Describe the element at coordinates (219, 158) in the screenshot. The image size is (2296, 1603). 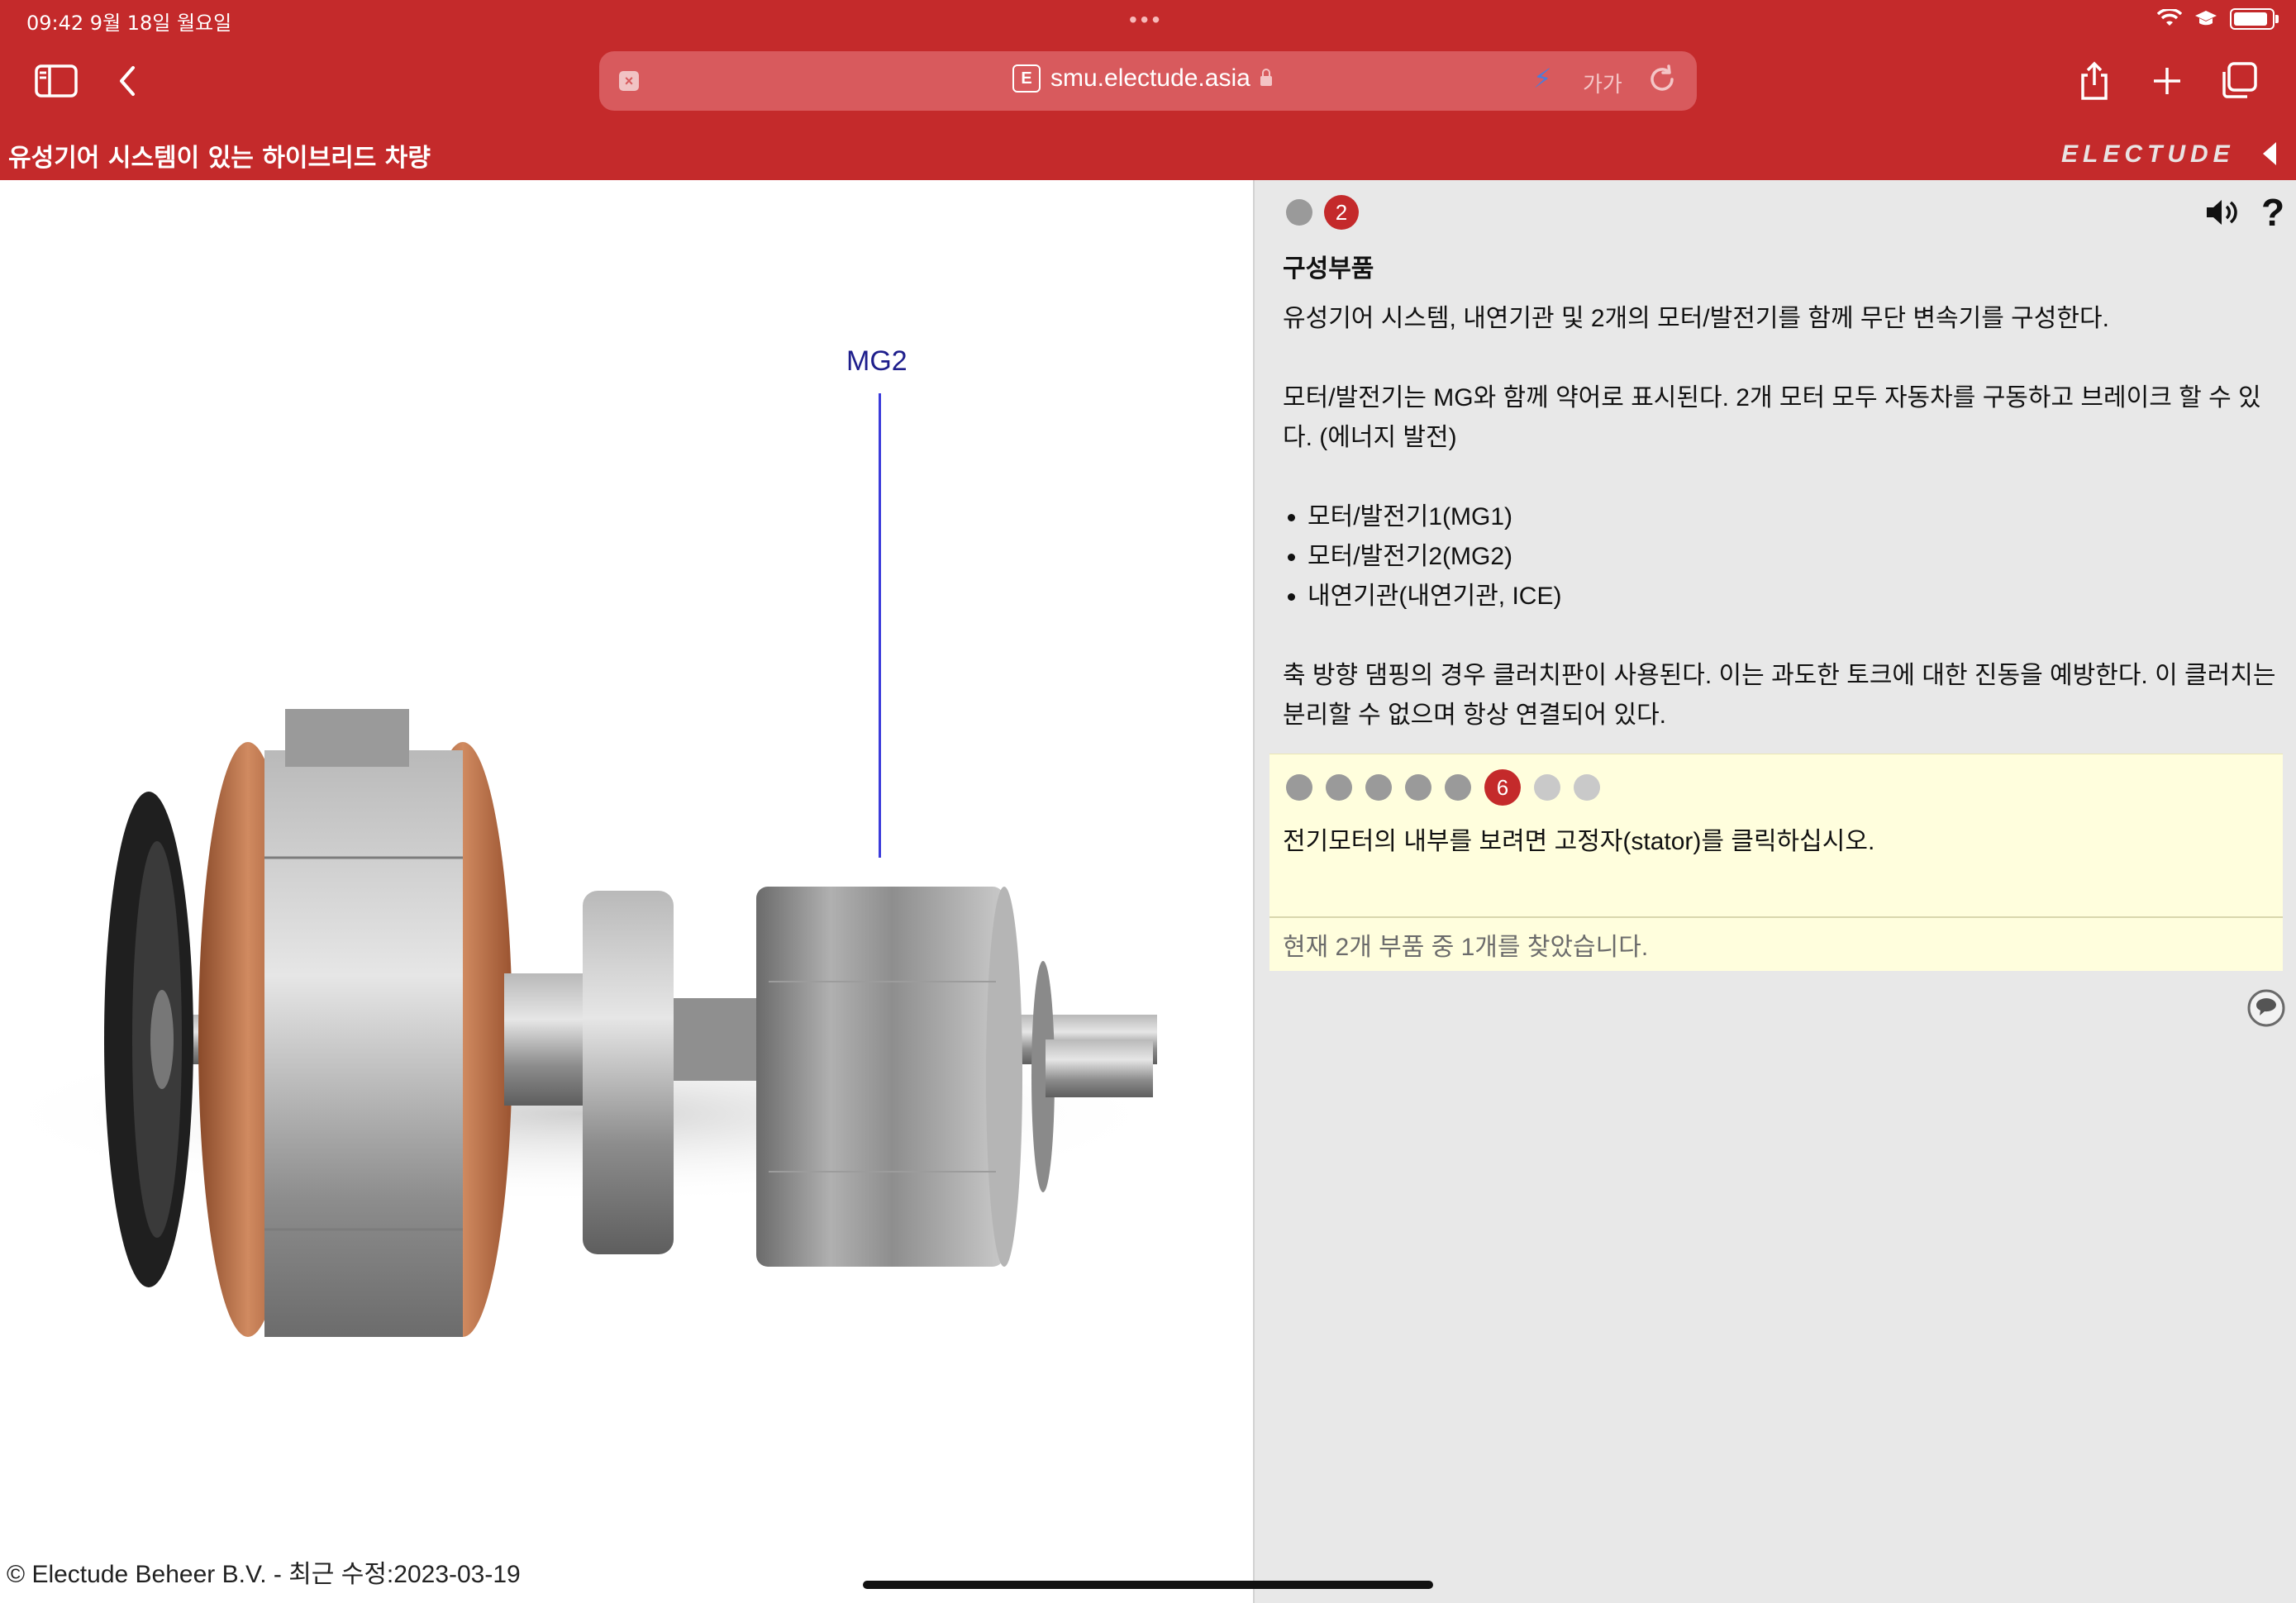
I see `page-title: 유성기어 시스템이 있는 하이브리드 차량` at that location.